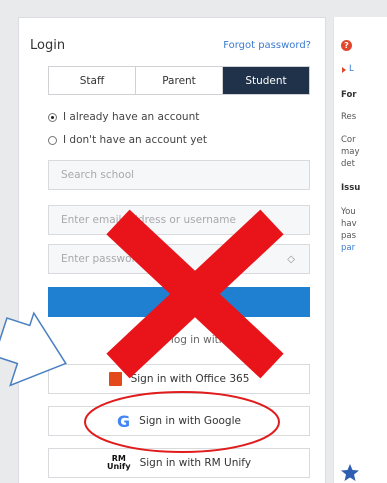 Image resolution: width=387 pixels, height=483 pixels. I want to click on side-text: You, so click(348, 212).